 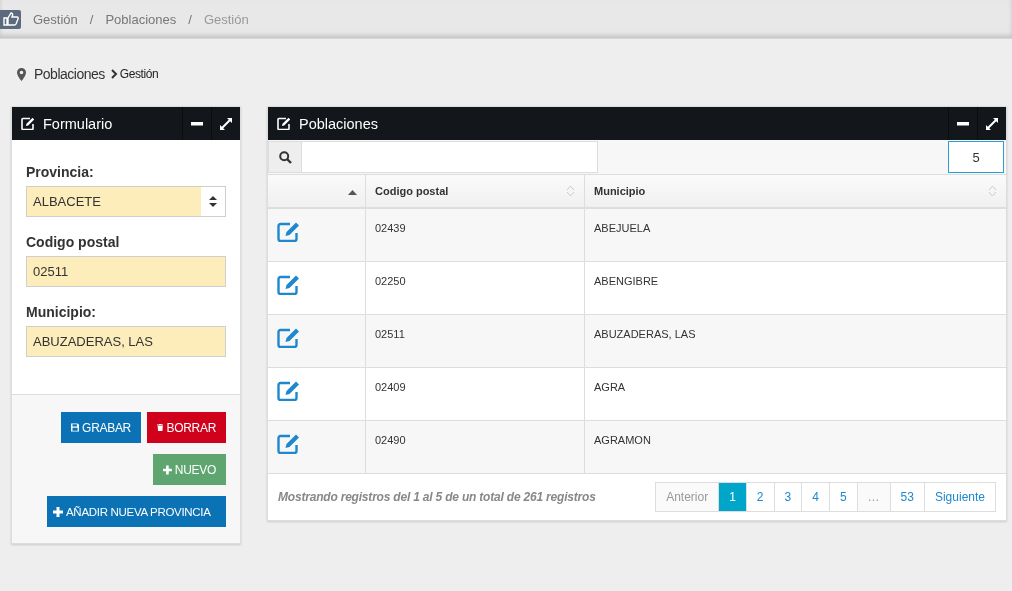 What do you see at coordinates (60, 172) in the screenshot?
I see `field-label: Provincia:` at bounding box center [60, 172].